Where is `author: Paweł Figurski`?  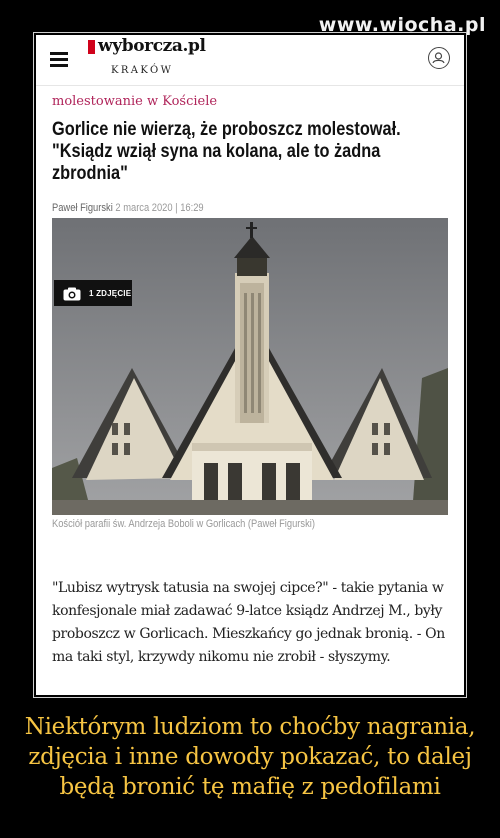
author: Paweł Figurski is located at coordinates (82, 208).